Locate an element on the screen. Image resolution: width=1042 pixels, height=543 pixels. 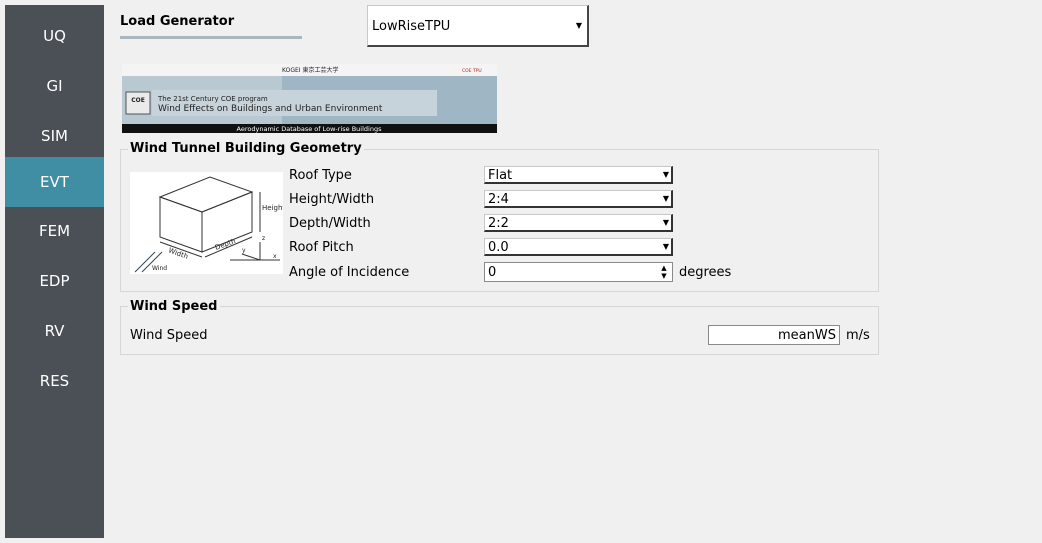
height-width-label: Height/Width is located at coordinates (332, 199).